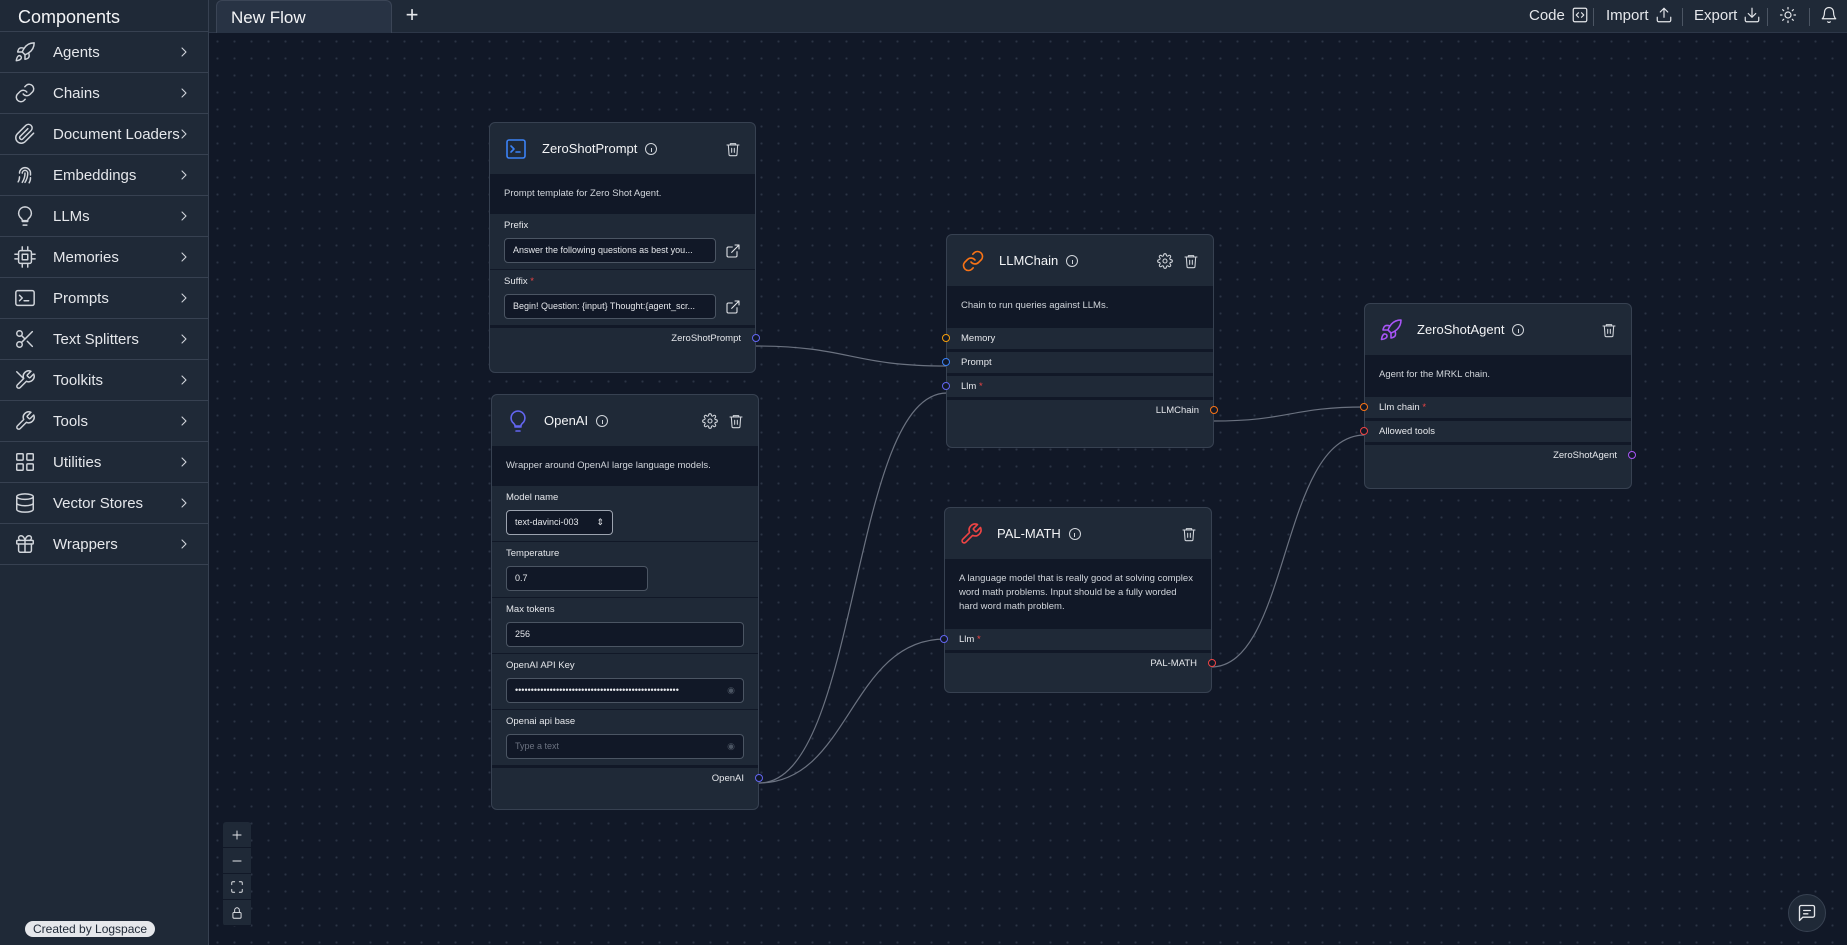 Image resolution: width=1847 pixels, height=945 pixels. Describe the element at coordinates (304, 16) in the screenshot. I see `tab-new-flow: New Flow` at that location.